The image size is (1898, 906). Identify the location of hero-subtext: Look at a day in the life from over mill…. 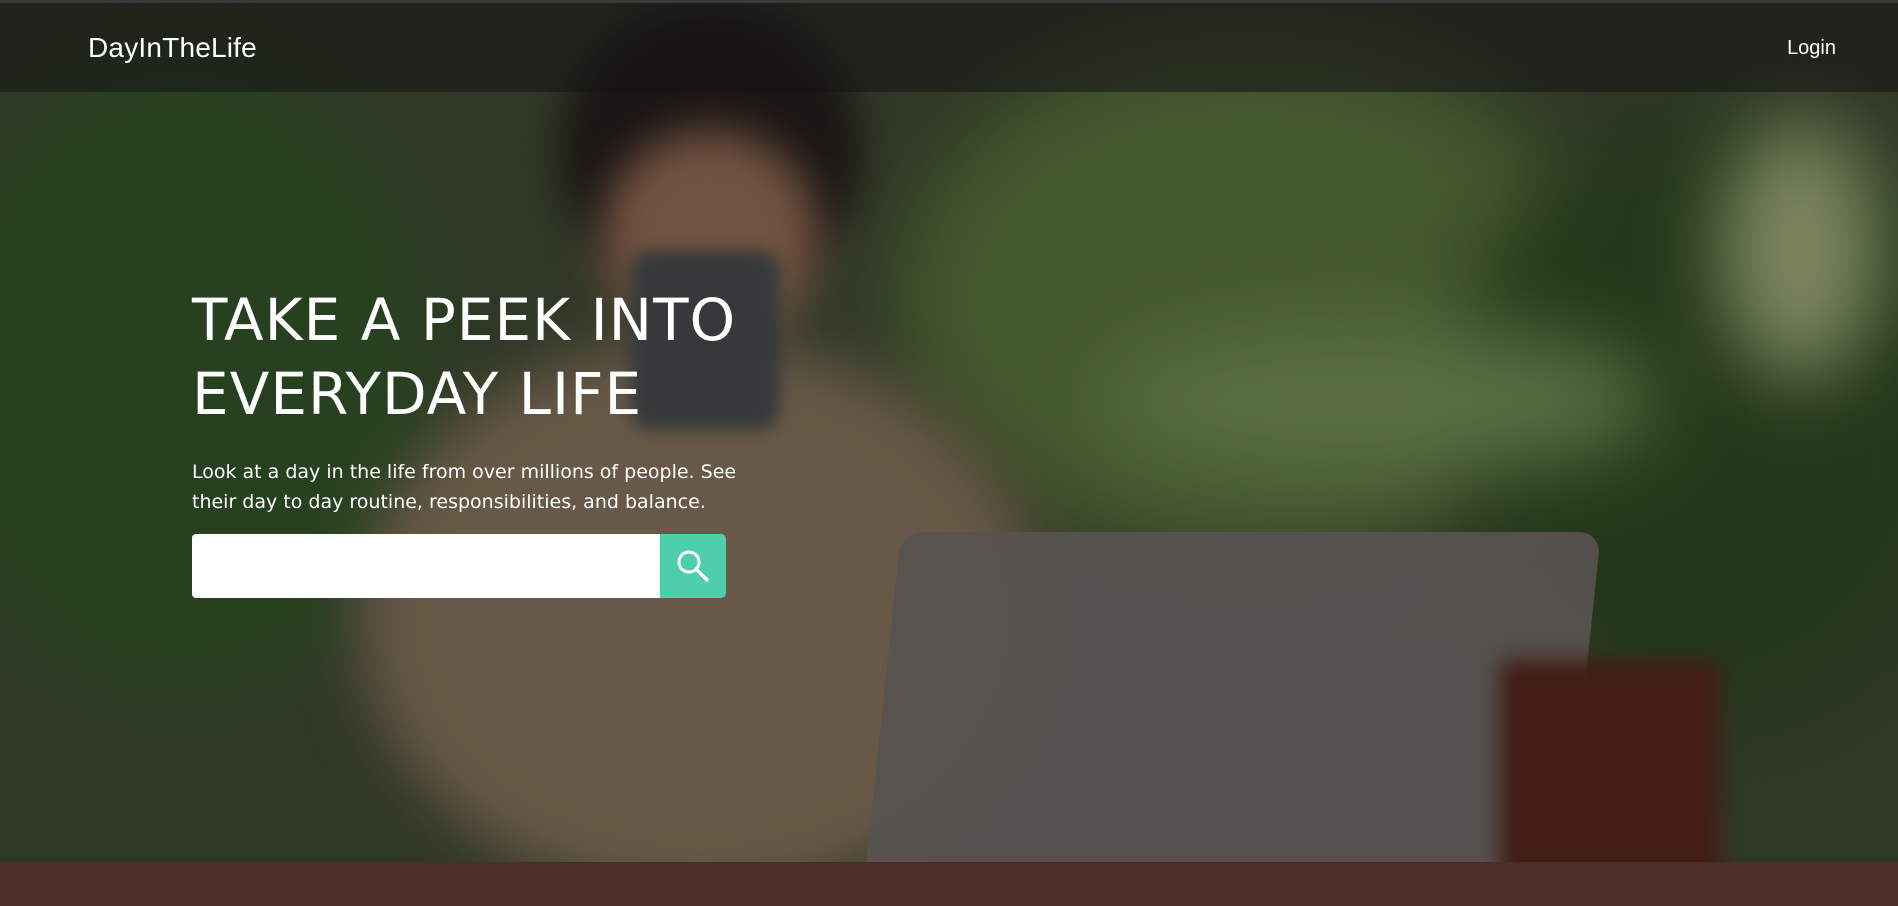
(464, 487).